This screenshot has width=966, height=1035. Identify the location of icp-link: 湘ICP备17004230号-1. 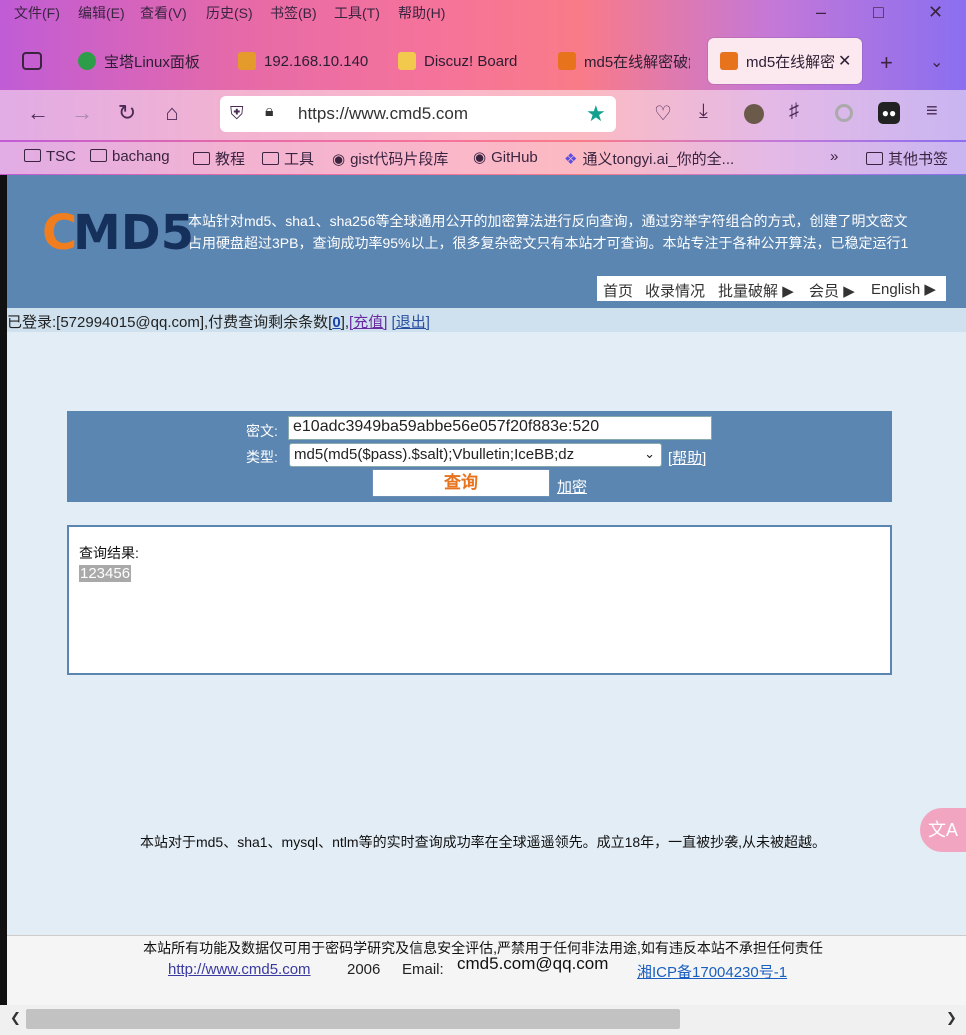
(712, 971).